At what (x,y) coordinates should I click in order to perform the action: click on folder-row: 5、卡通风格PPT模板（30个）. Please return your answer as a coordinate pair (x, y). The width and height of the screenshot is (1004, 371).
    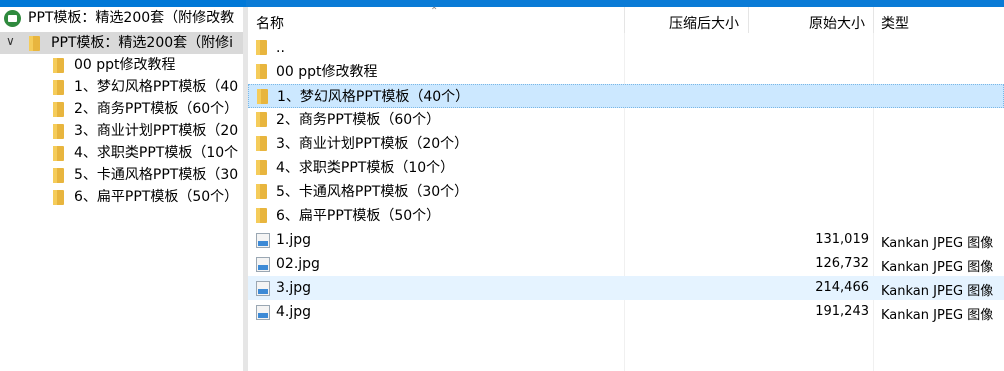
    Looking at the image, I should click on (626, 192).